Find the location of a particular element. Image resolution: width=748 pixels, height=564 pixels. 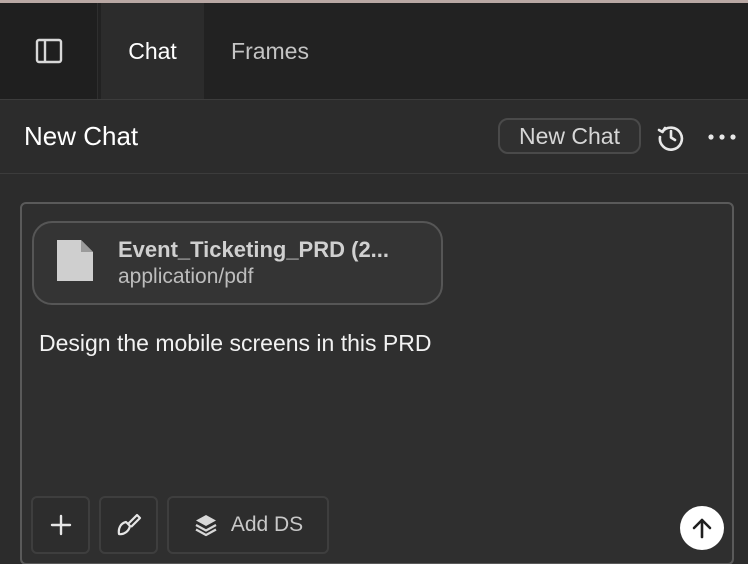

tab-chat-label: Chat is located at coordinates (152, 50).